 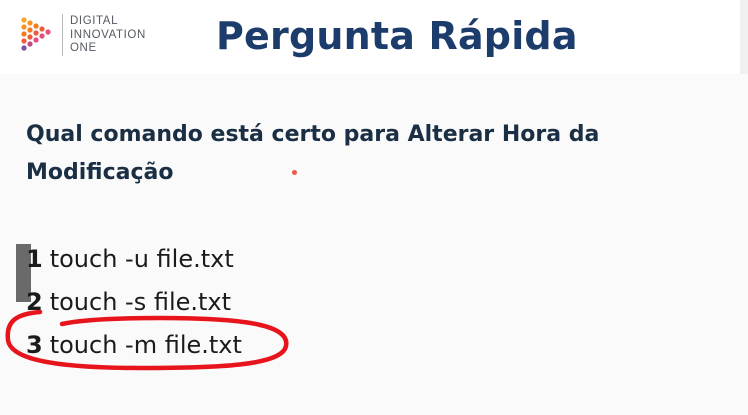 What do you see at coordinates (36, 34) in the screenshot?
I see `logo-dots-icon` at bounding box center [36, 34].